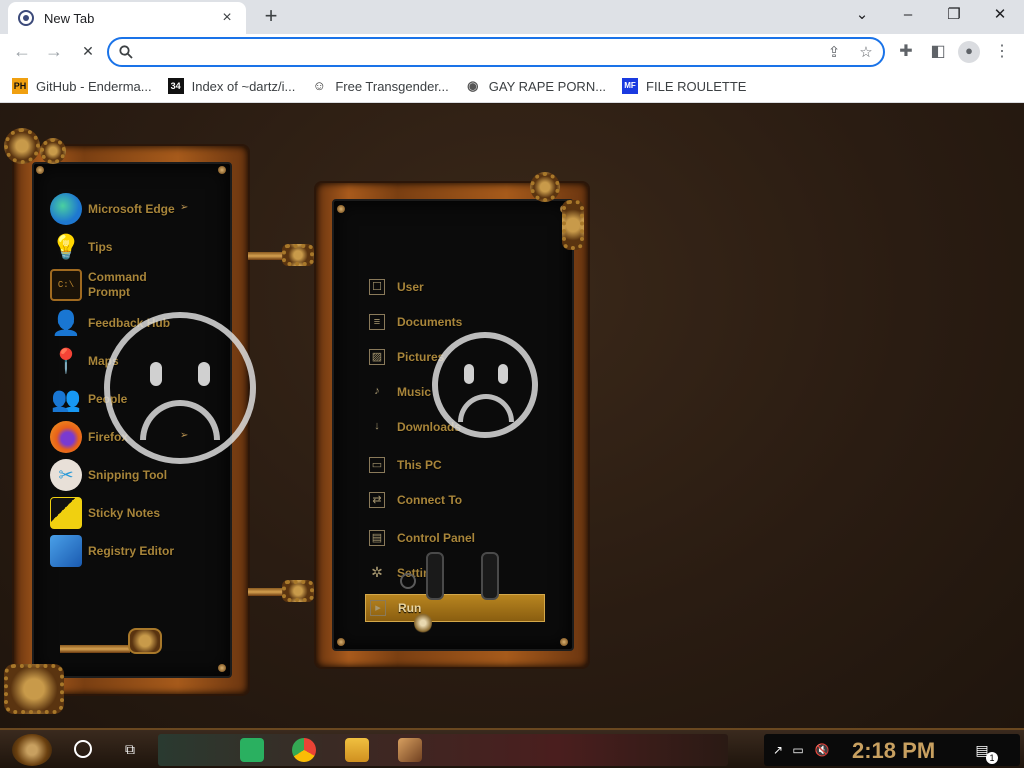  I want to click on bookmark-item: MF FILE ROULETTE, so click(684, 86).